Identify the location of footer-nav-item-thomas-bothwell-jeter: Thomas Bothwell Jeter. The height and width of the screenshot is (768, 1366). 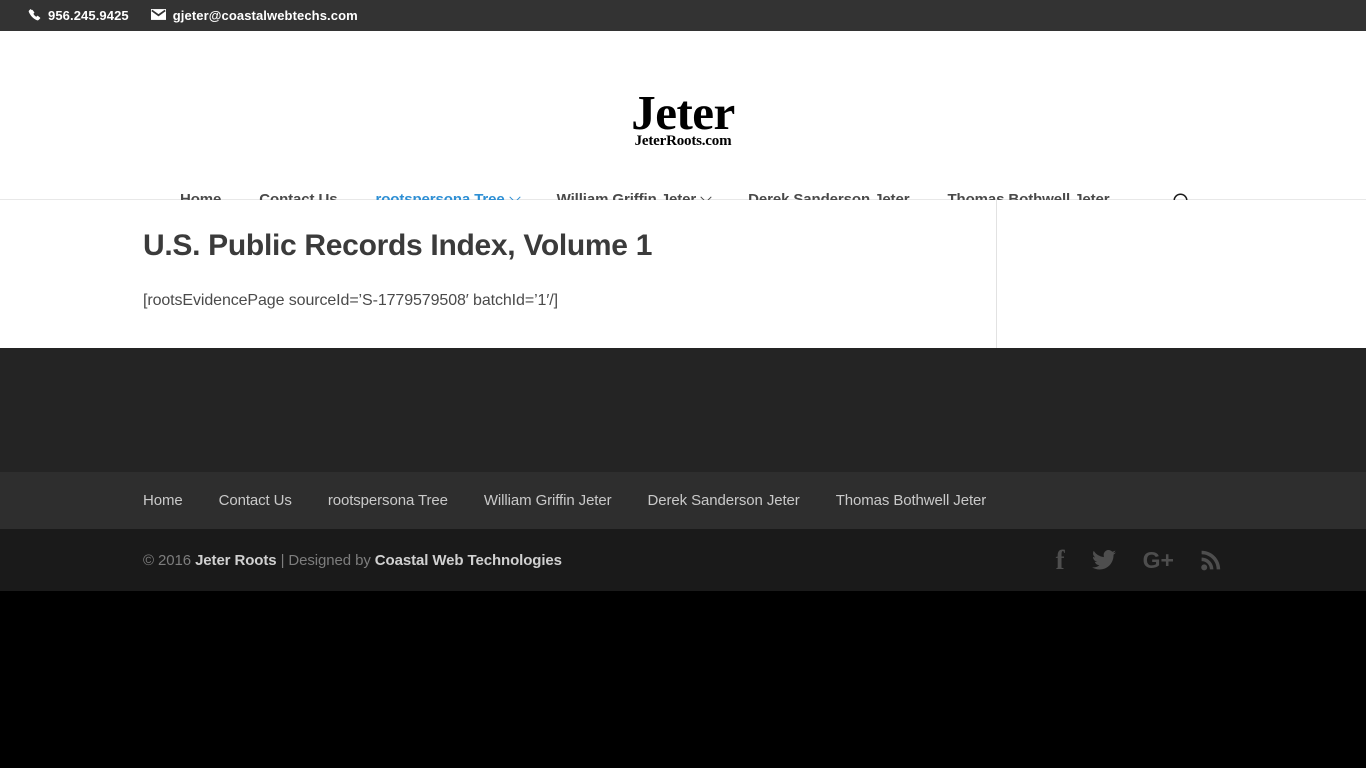
(911, 500).